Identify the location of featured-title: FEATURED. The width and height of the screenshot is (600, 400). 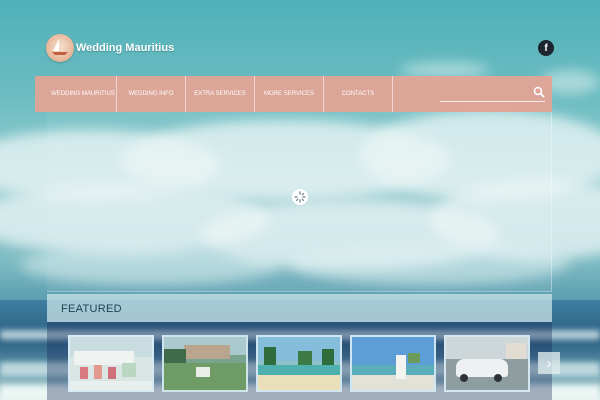
(91, 309).